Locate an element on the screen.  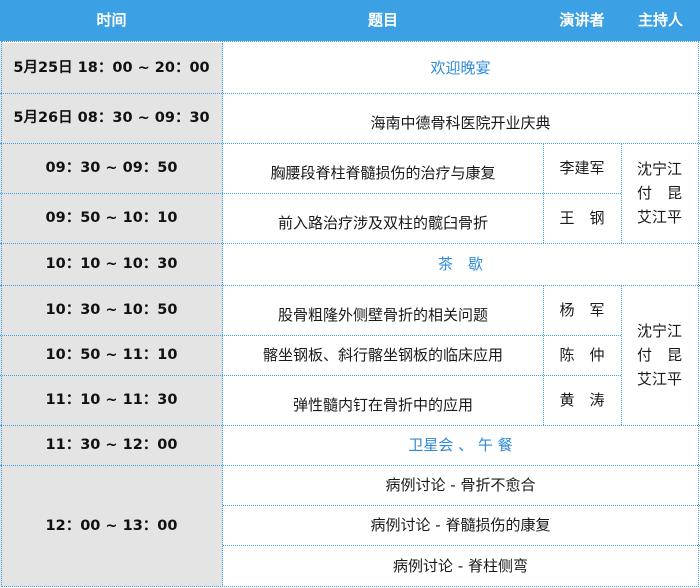
time-cell: 12：00 ~ 13：00 is located at coordinates (111, 526).